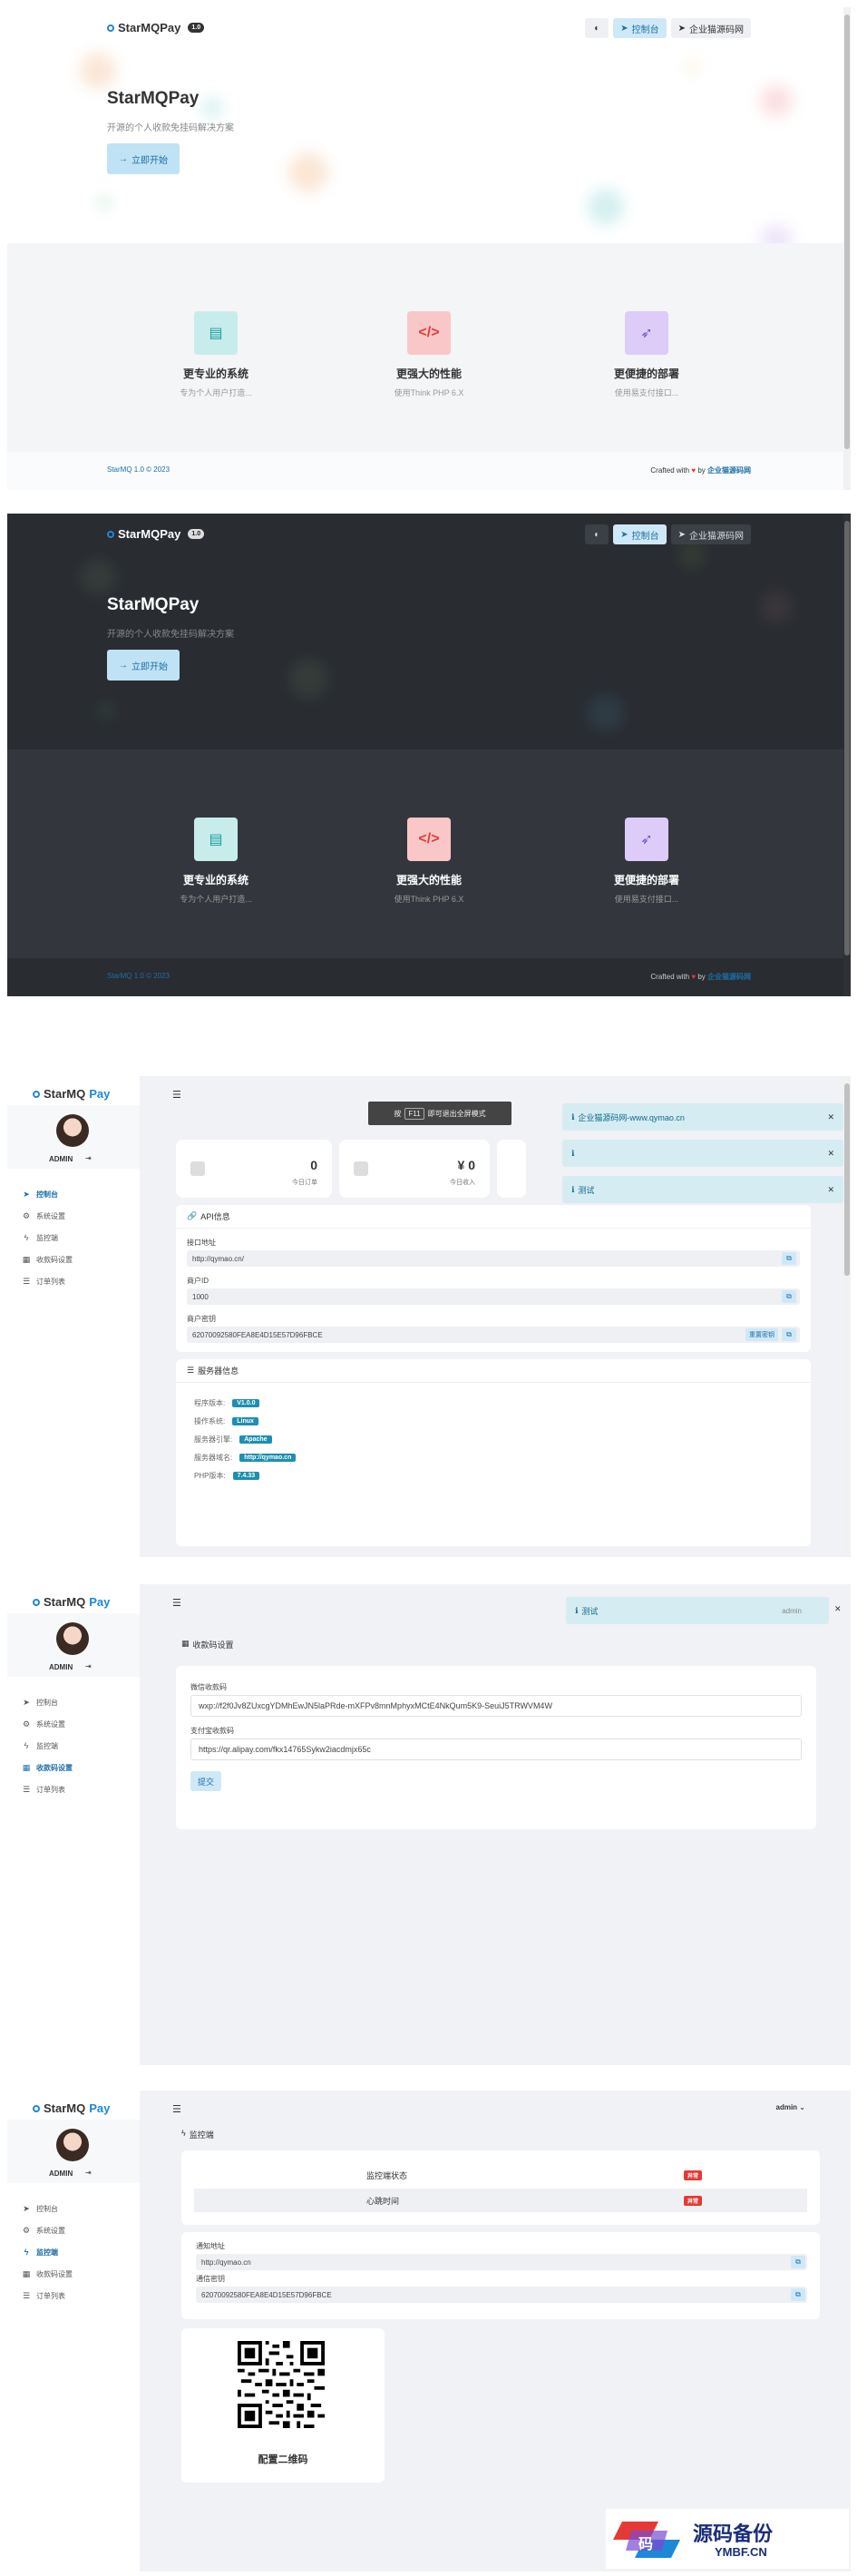 This screenshot has height=2576, width=867. What do you see at coordinates (205, 1781) in the screenshot?
I see `submit-button: 提交` at bounding box center [205, 1781].